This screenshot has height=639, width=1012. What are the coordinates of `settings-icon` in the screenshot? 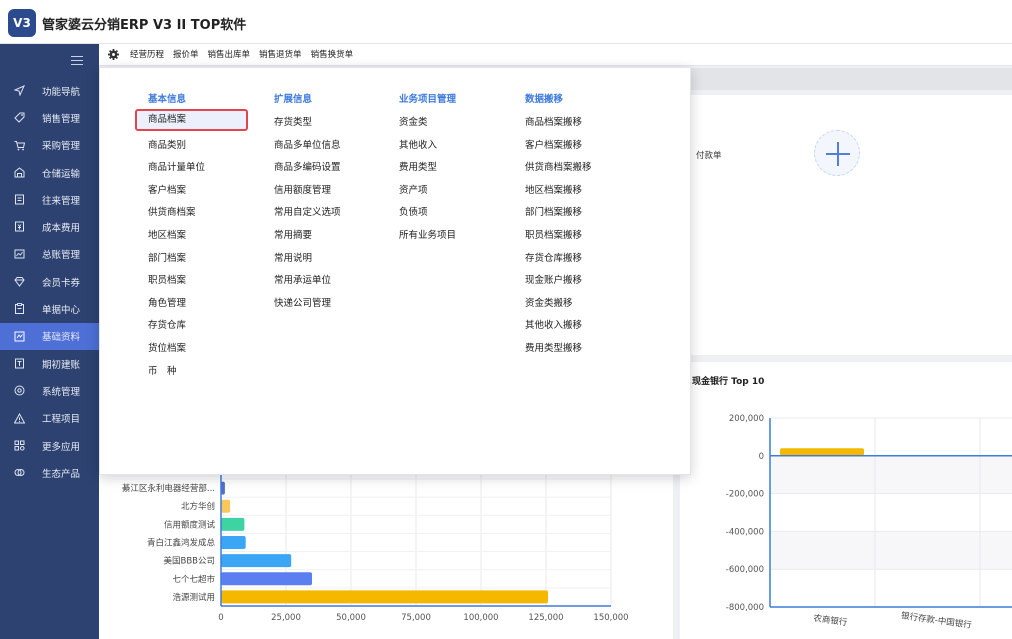 It's located at (19, 390).